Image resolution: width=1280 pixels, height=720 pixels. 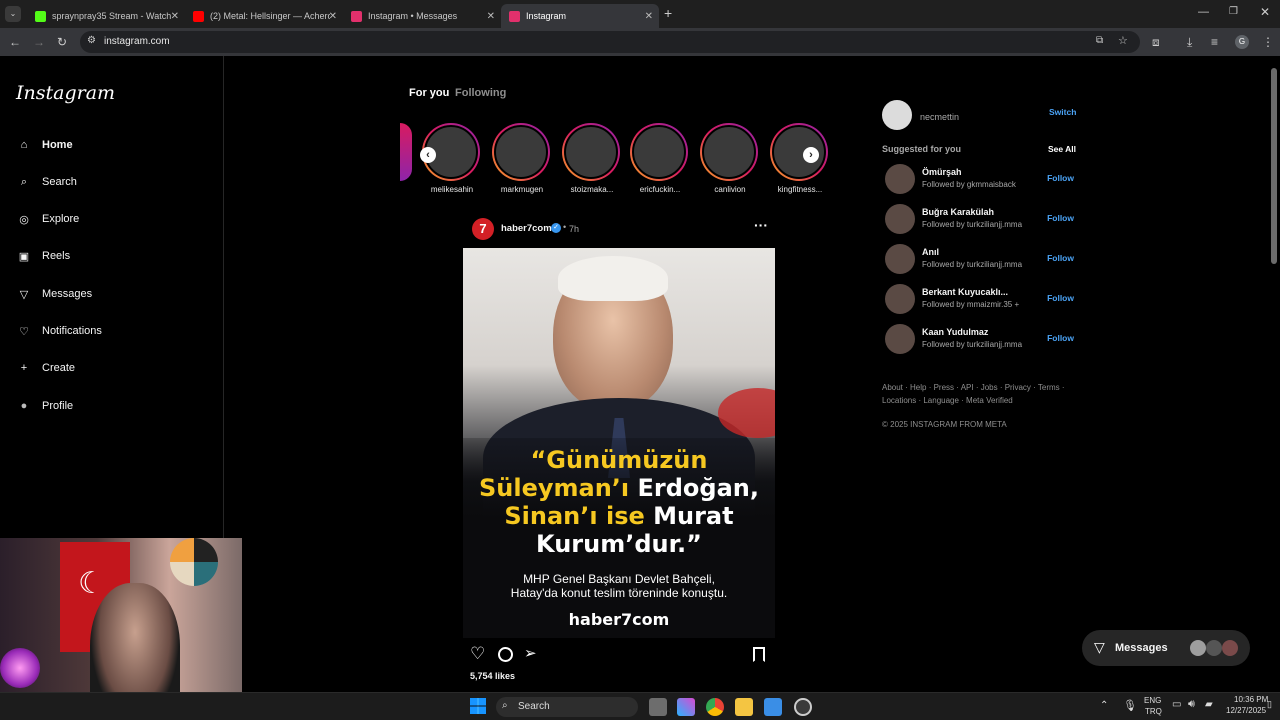 I want to click on minimize-button: —, so click(x=1203, y=12).